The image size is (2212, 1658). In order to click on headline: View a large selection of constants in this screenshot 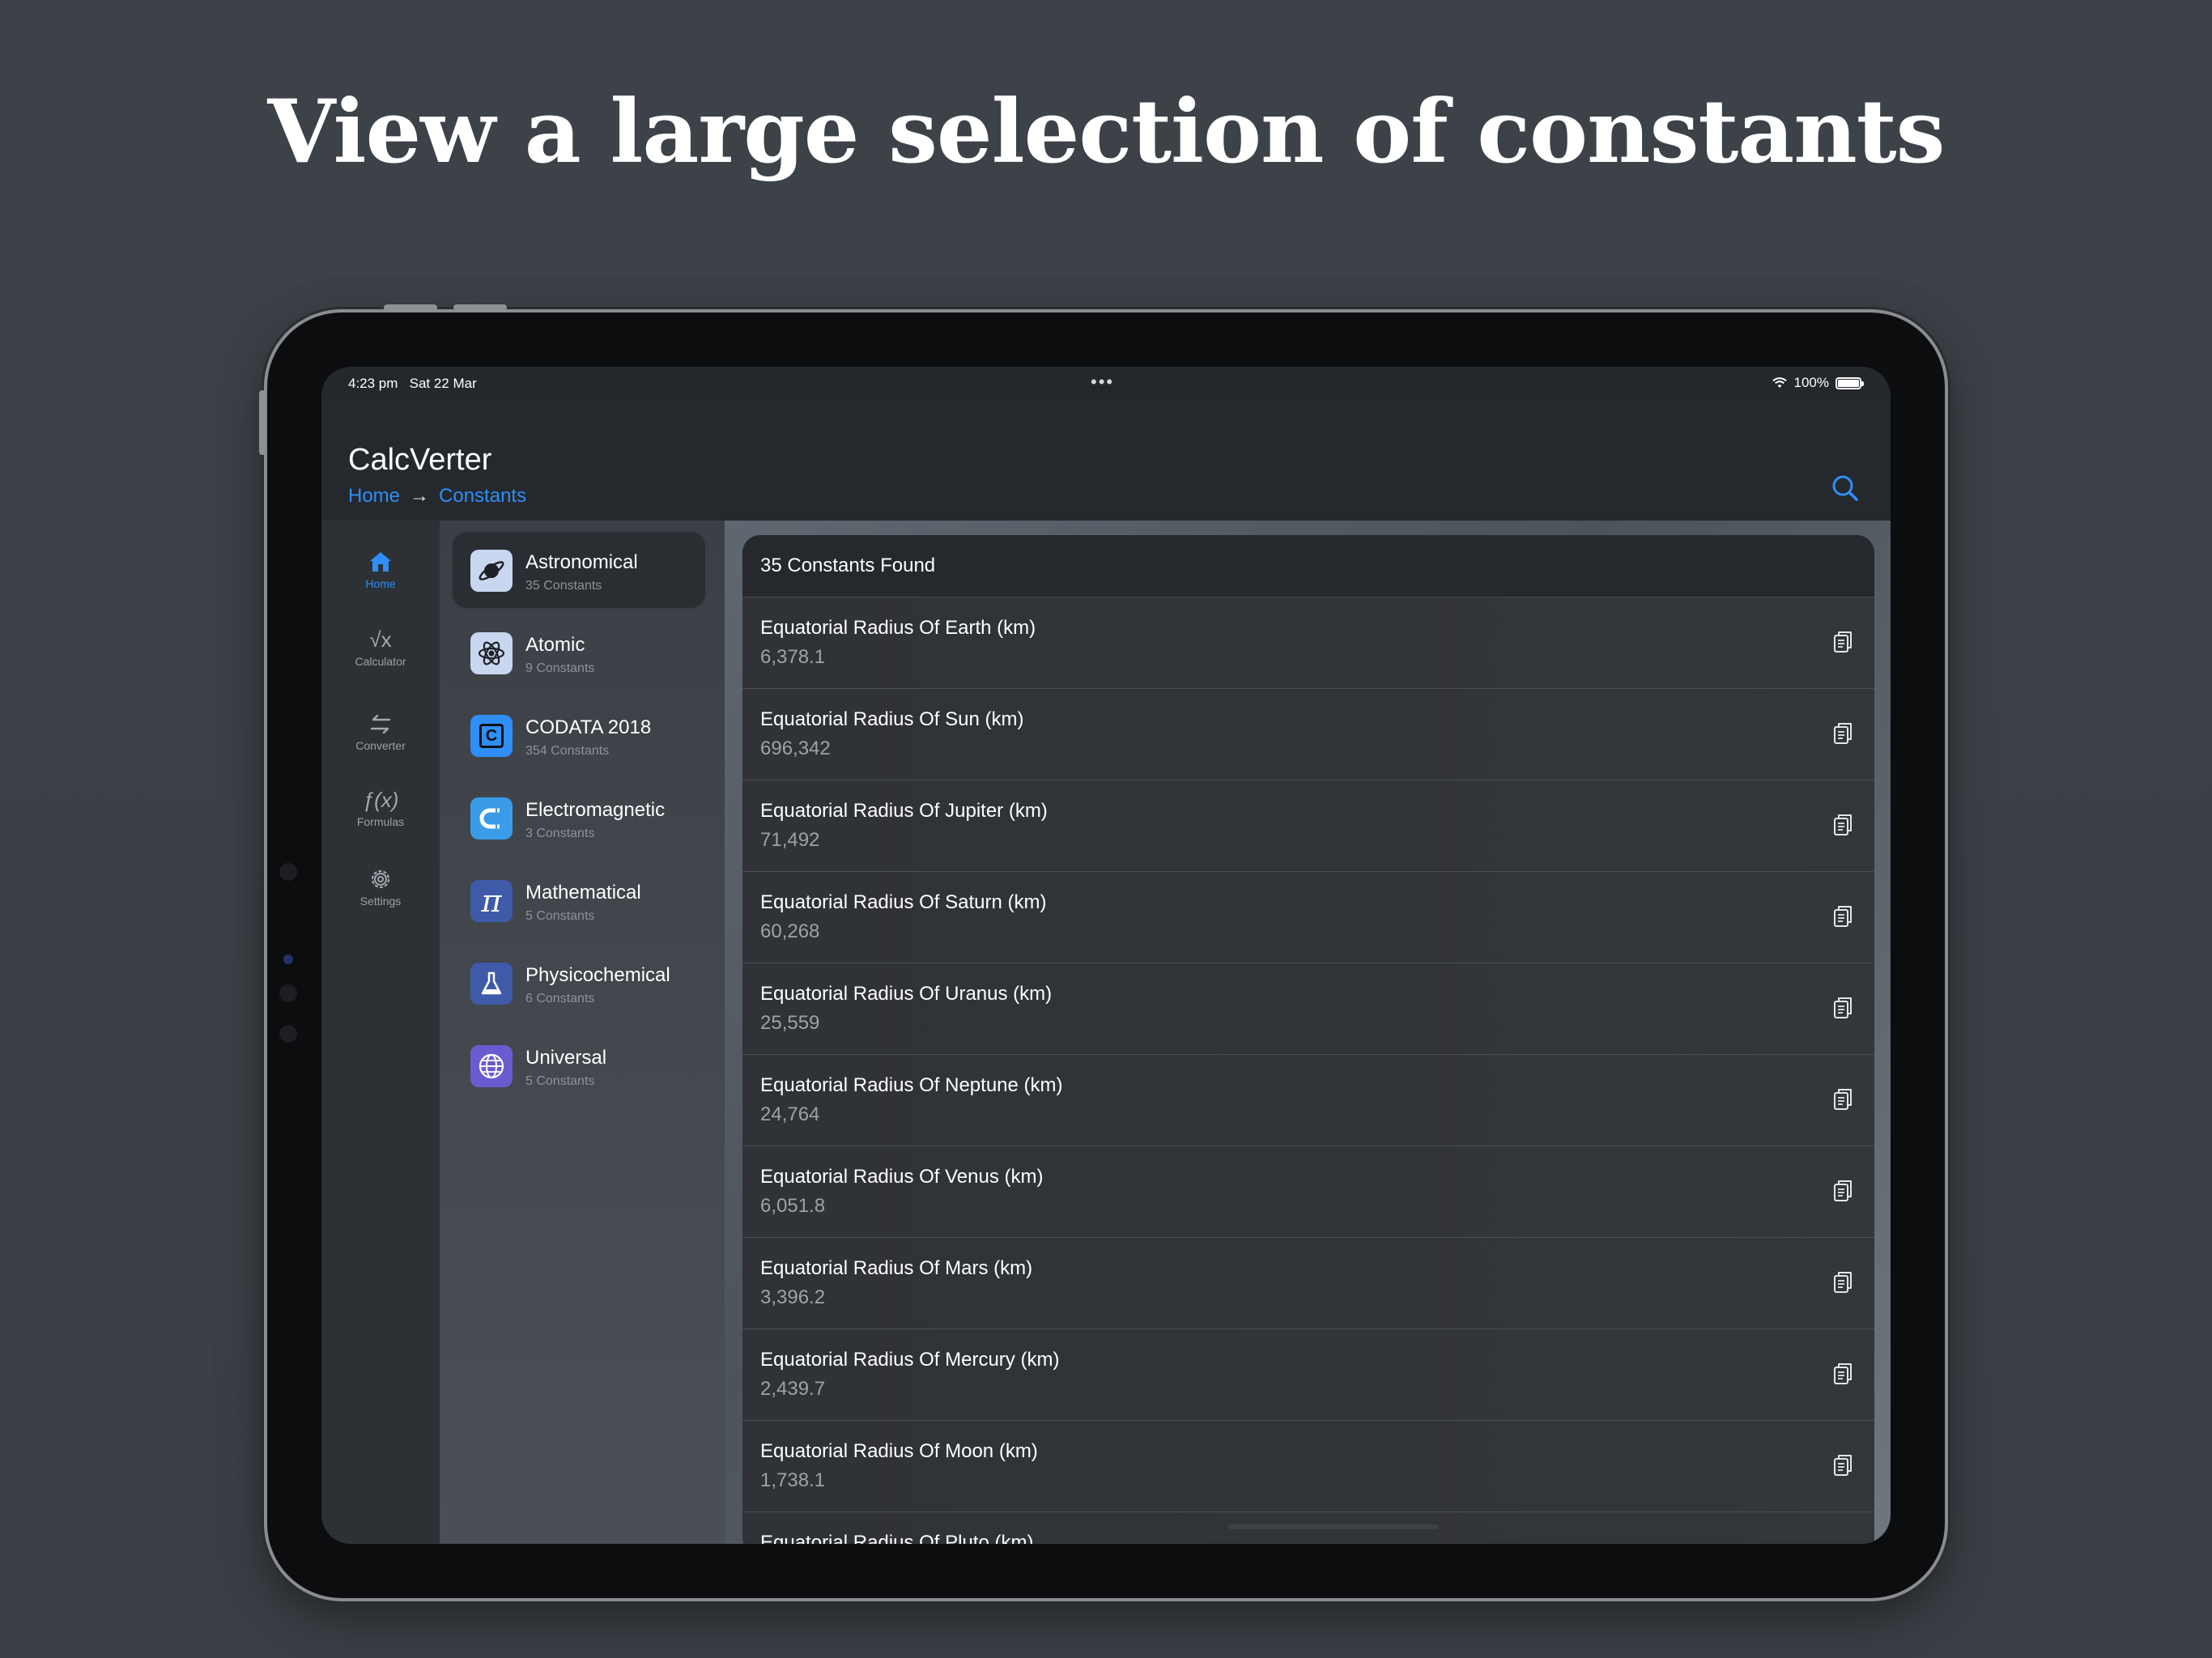, I will do `click(1106, 132)`.